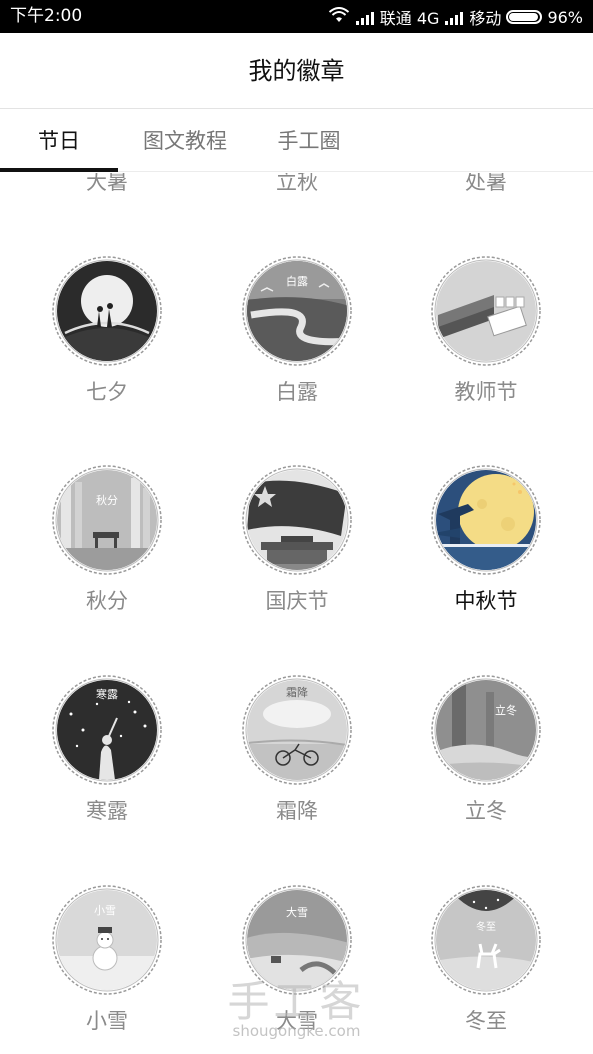 This screenshot has height=1054, width=593. I want to click on badge-text: 霜降, so click(297, 692).